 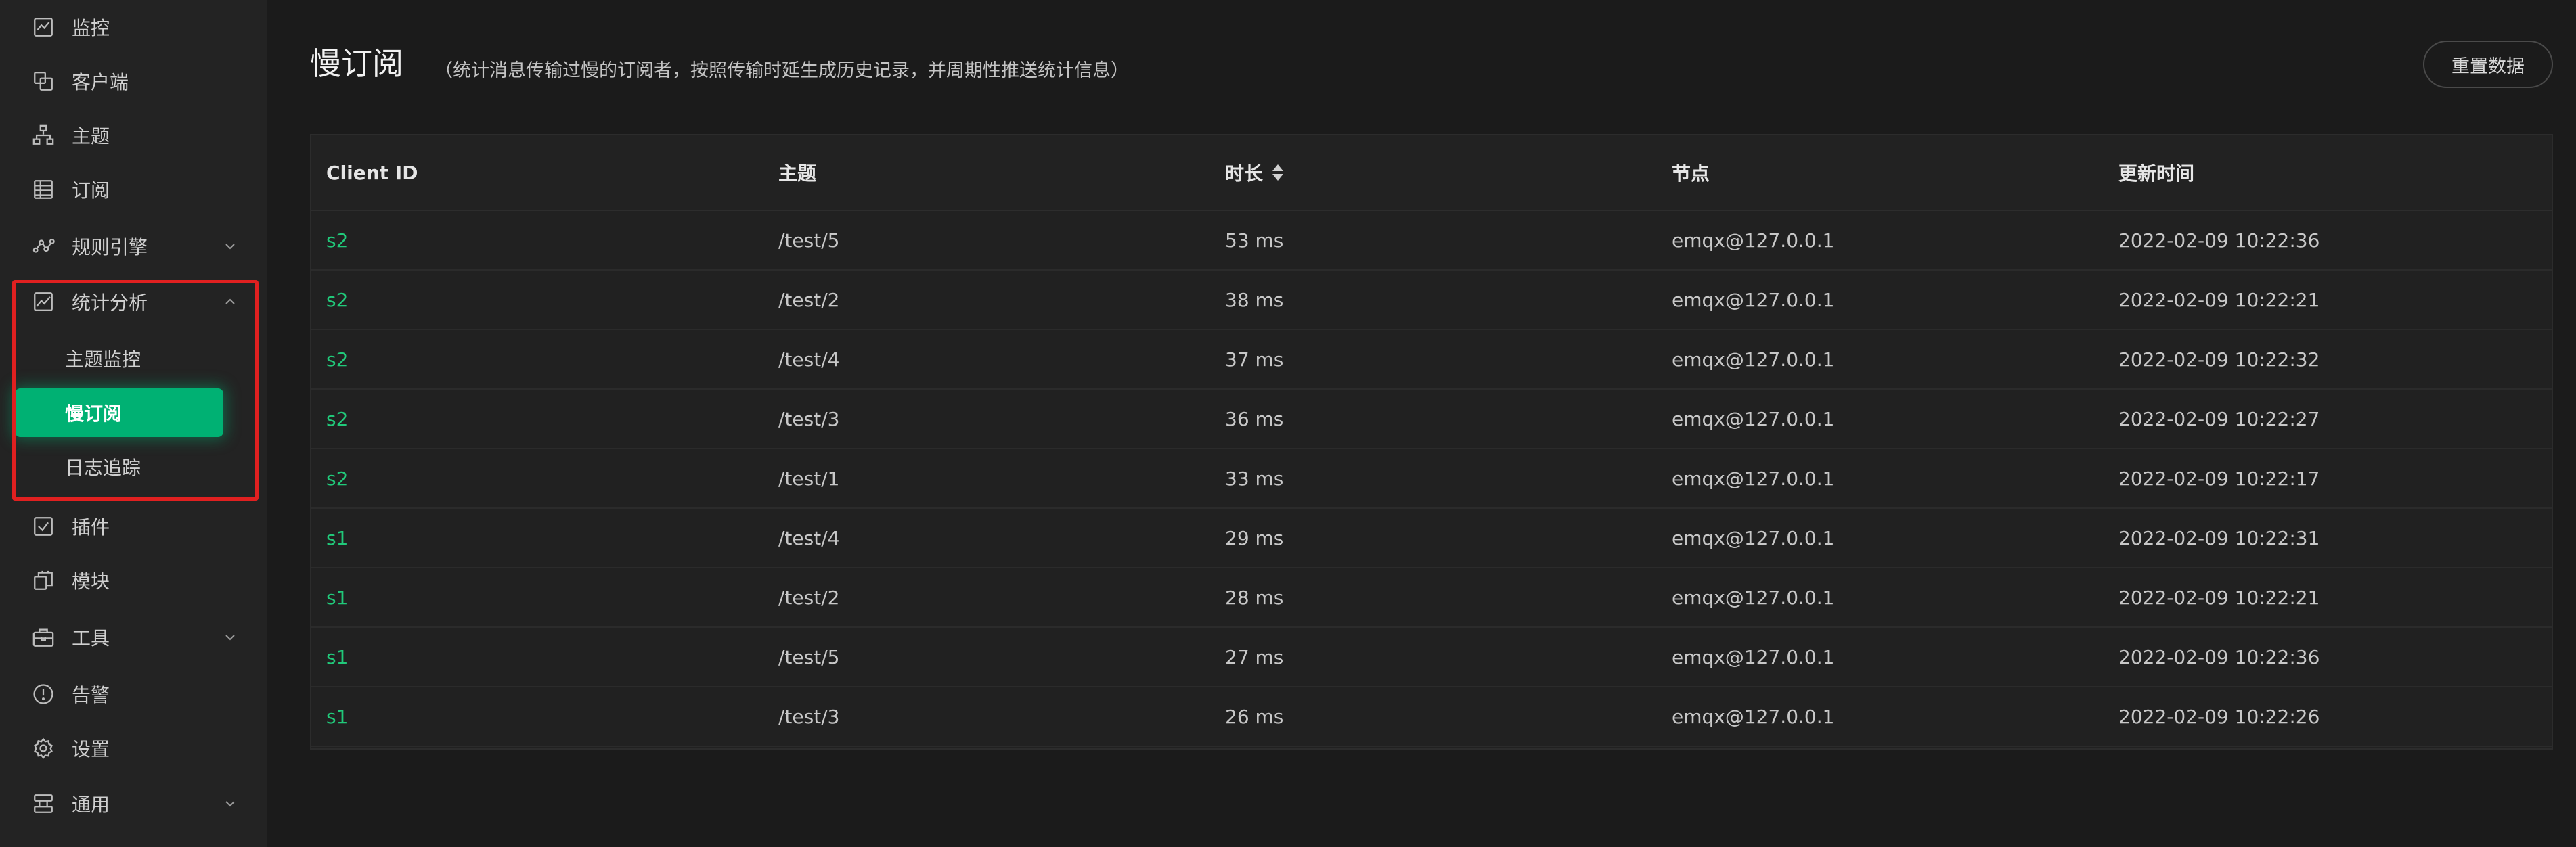 What do you see at coordinates (133, 694) in the screenshot?
I see `sidebar-item-alarms: 告警` at bounding box center [133, 694].